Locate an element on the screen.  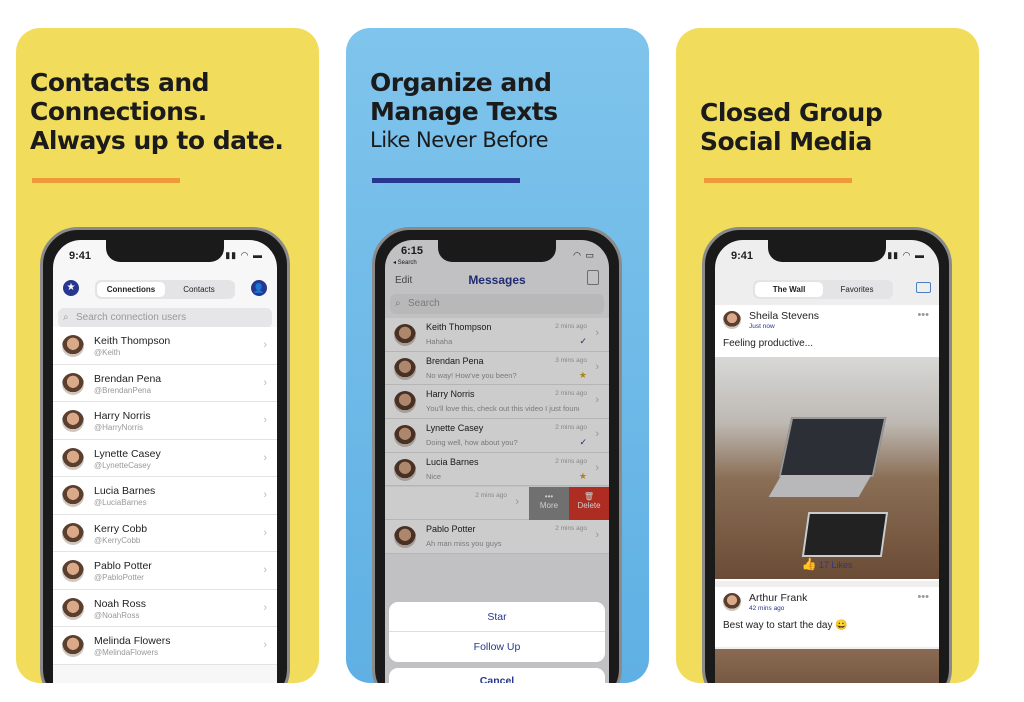
sender-name: Keith Thompson is located at coordinates (459, 327).